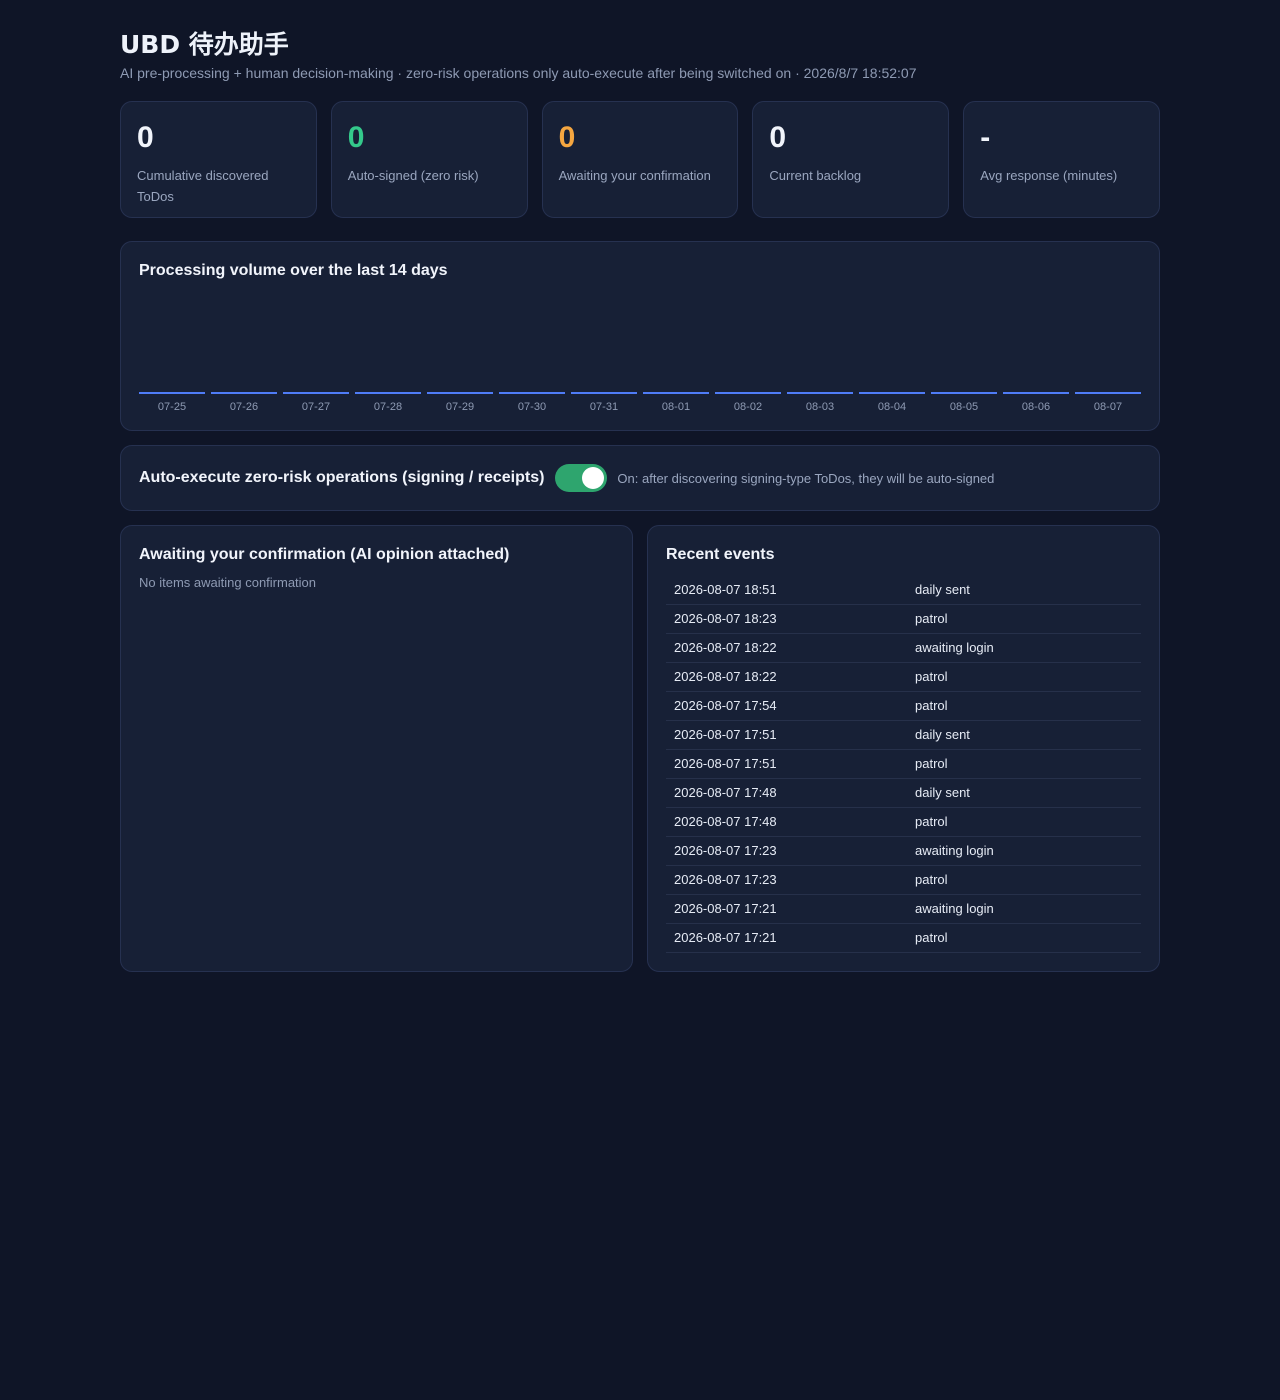  Describe the element at coordinates (204, 44) in the screenshot. I see `page-title: UBD 待办助手` at that location.